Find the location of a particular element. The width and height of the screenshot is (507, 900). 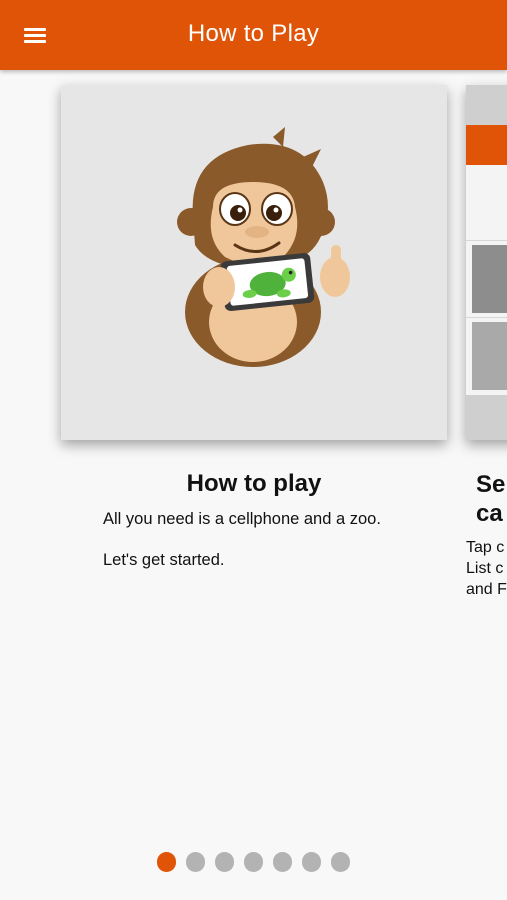

next-slide-image-card is located at coordinates (486, 262).